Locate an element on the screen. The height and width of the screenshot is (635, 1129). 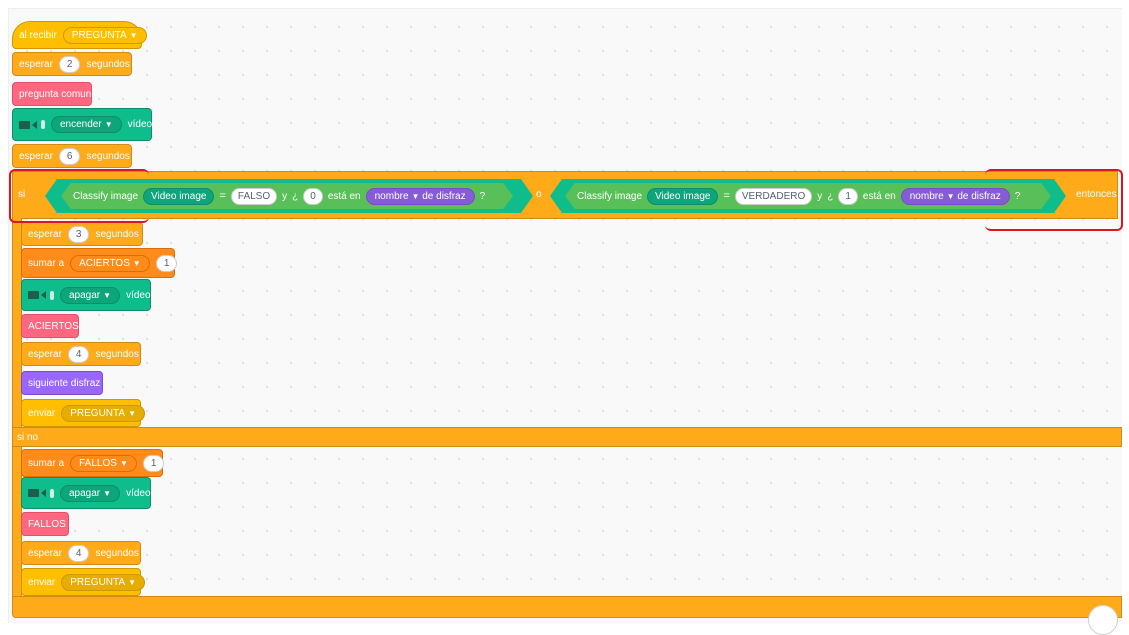
wait-seconds-input: 6 is located at coordinates (69, 156).